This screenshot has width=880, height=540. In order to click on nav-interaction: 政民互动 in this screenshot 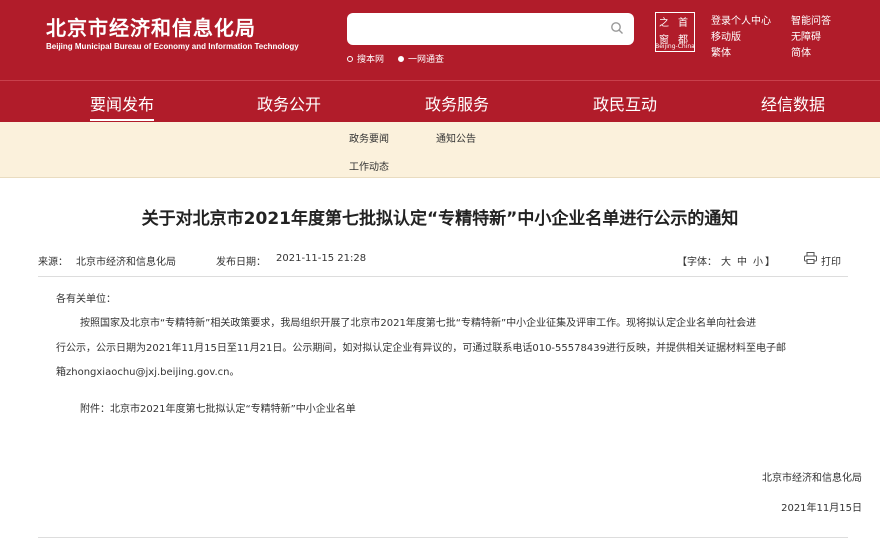, I will do `click(625, 103)`.